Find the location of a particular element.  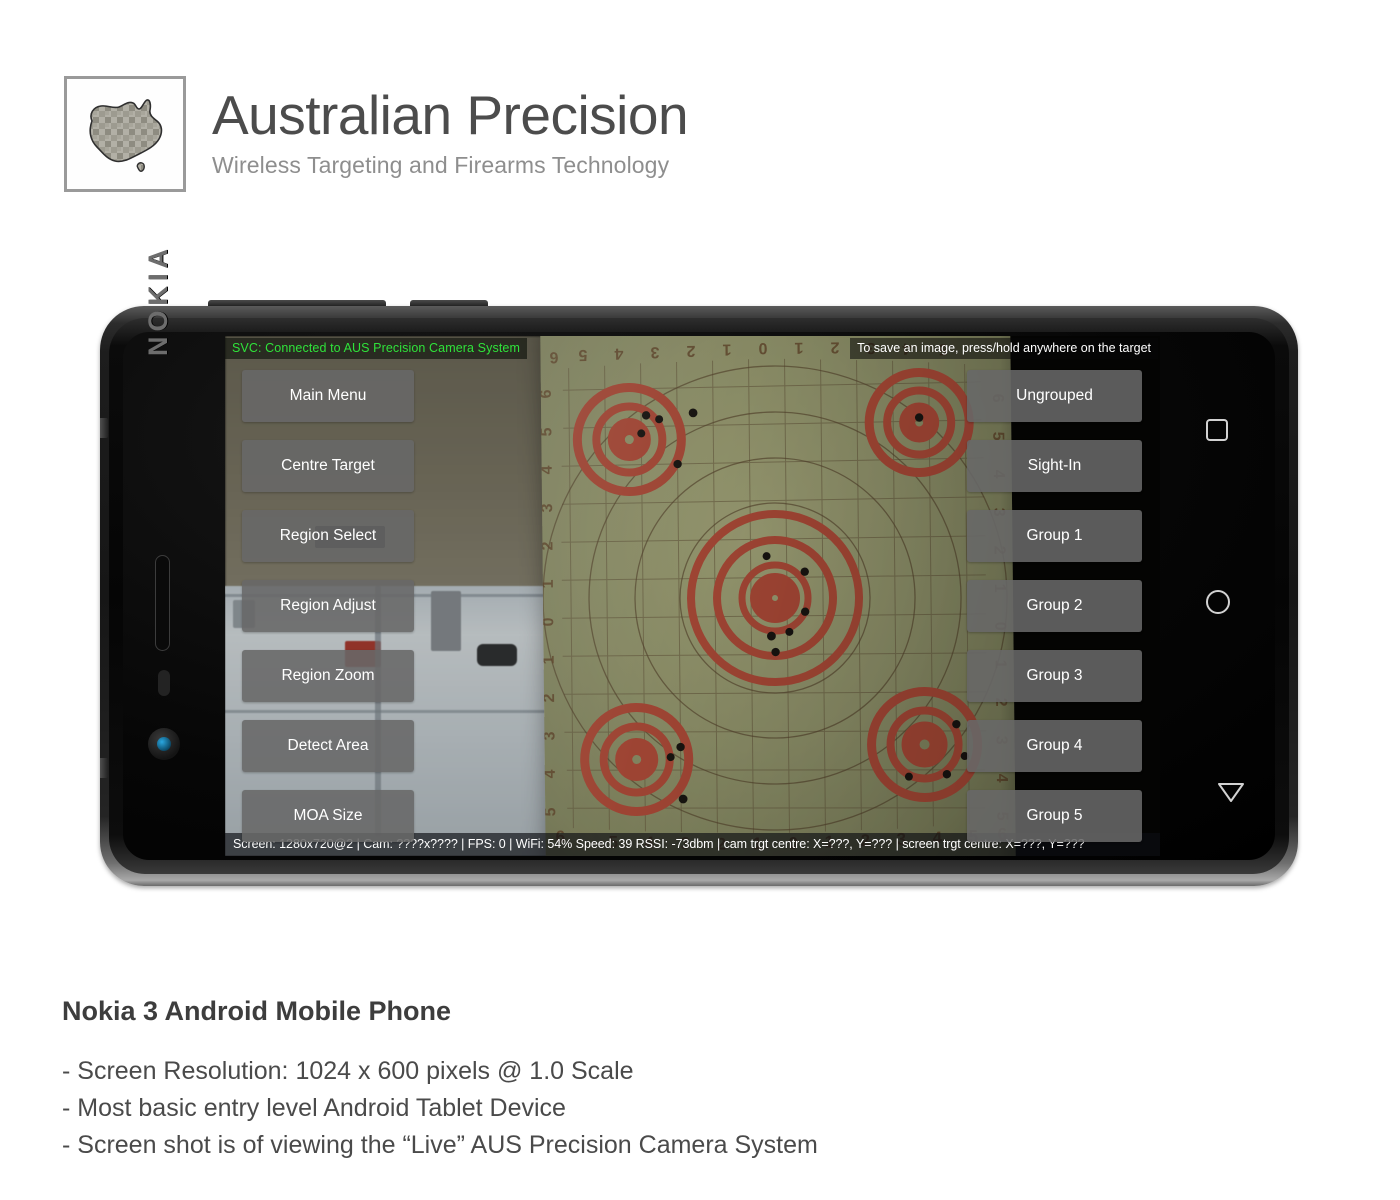

group-1-button: Group 1 is located at coordinates (1054, 536).